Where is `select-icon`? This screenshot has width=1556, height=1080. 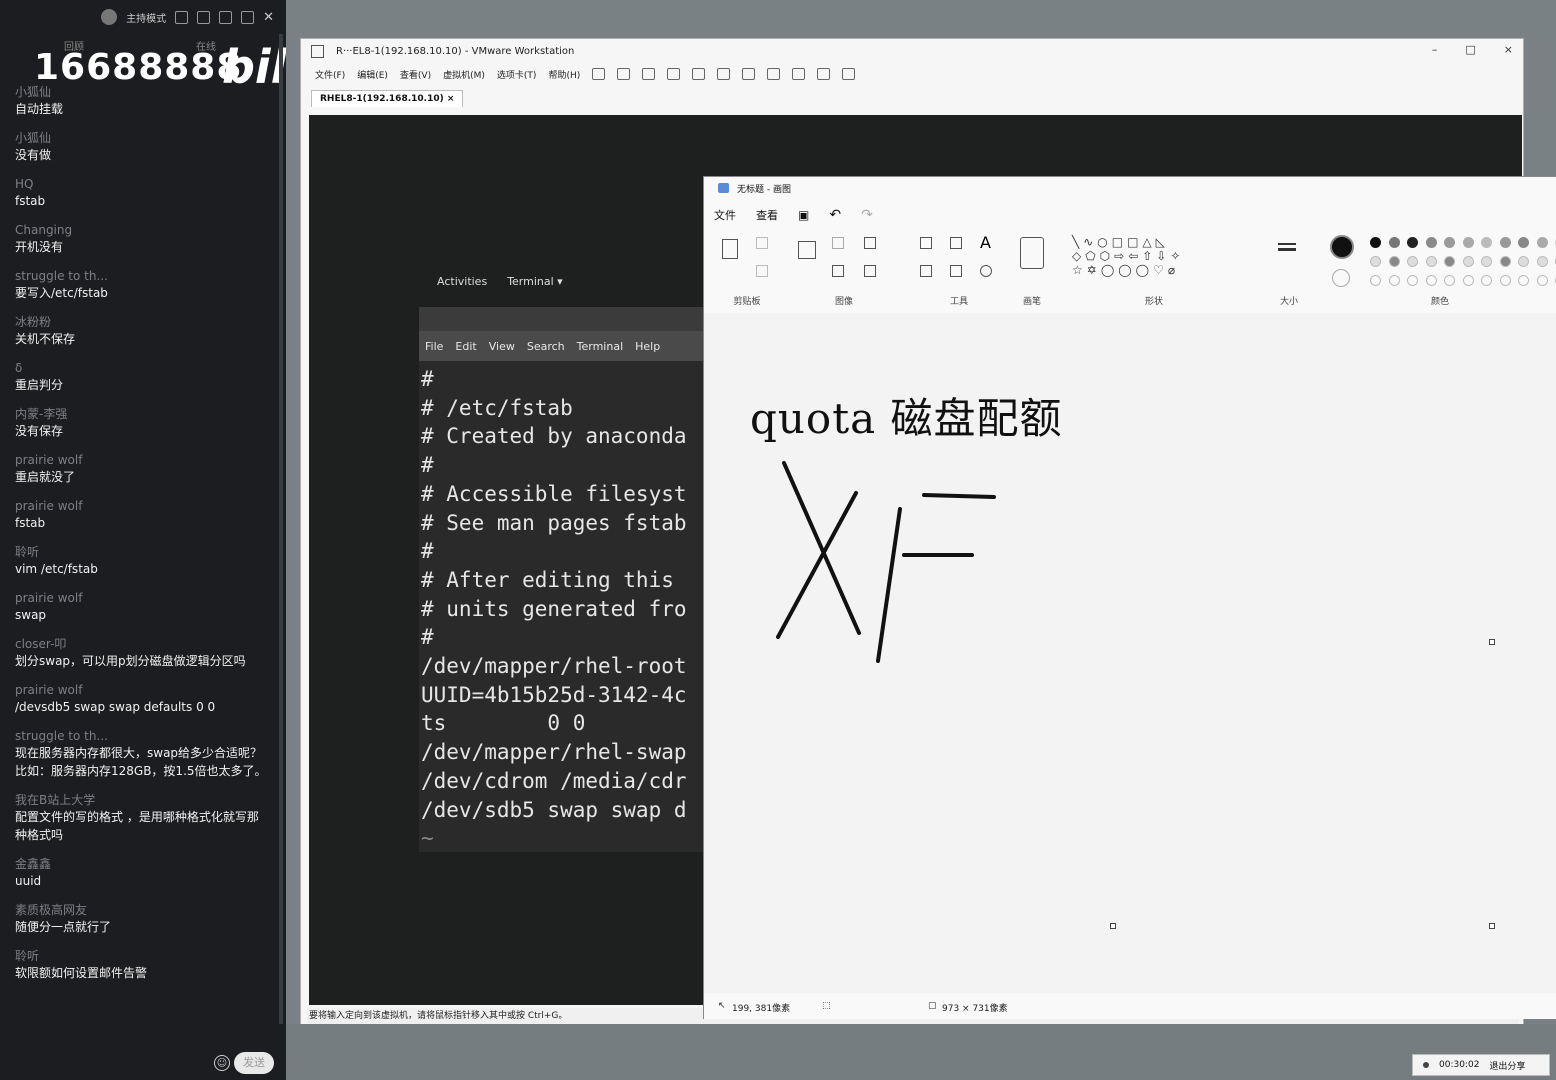
select-icon is located at coordinates (807, 250).